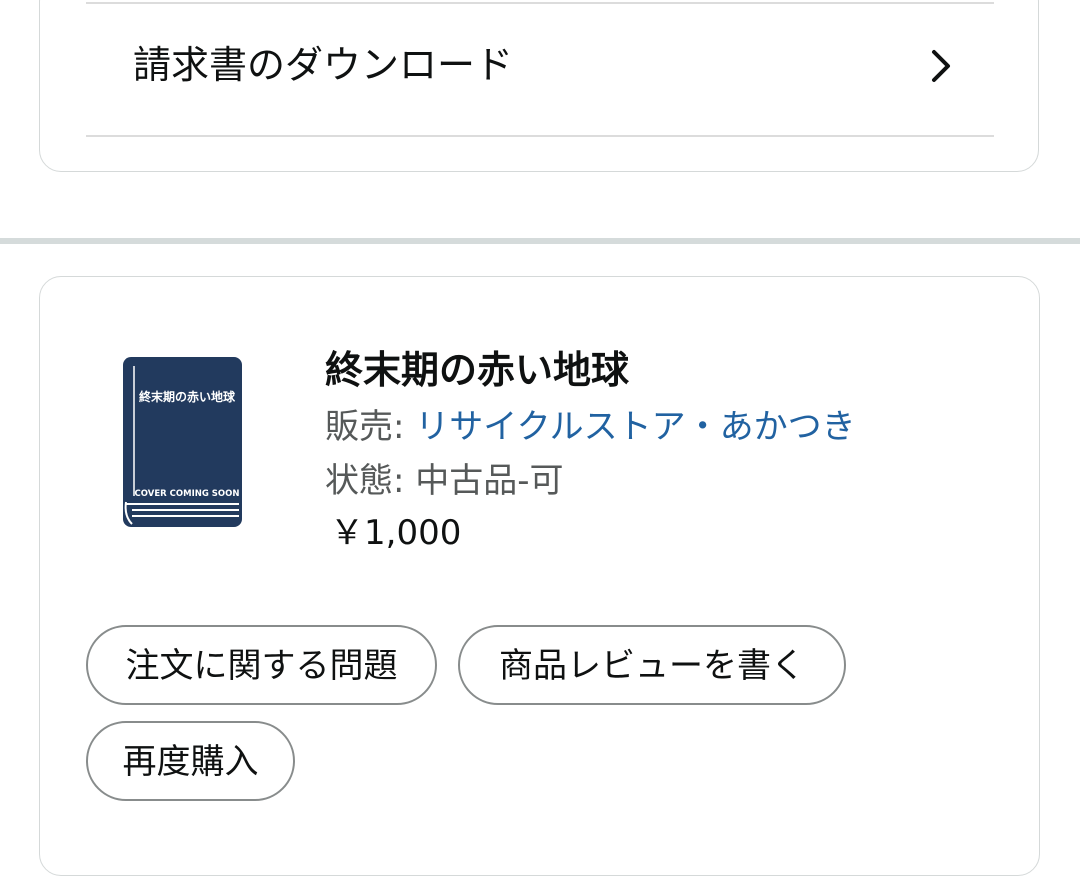 This screenshot has width=1080, height=876. What do you see at coordinates (489, 481) in the screenshot?
I see `condition-value: 中古品-可` at bounding box center [489, 481].